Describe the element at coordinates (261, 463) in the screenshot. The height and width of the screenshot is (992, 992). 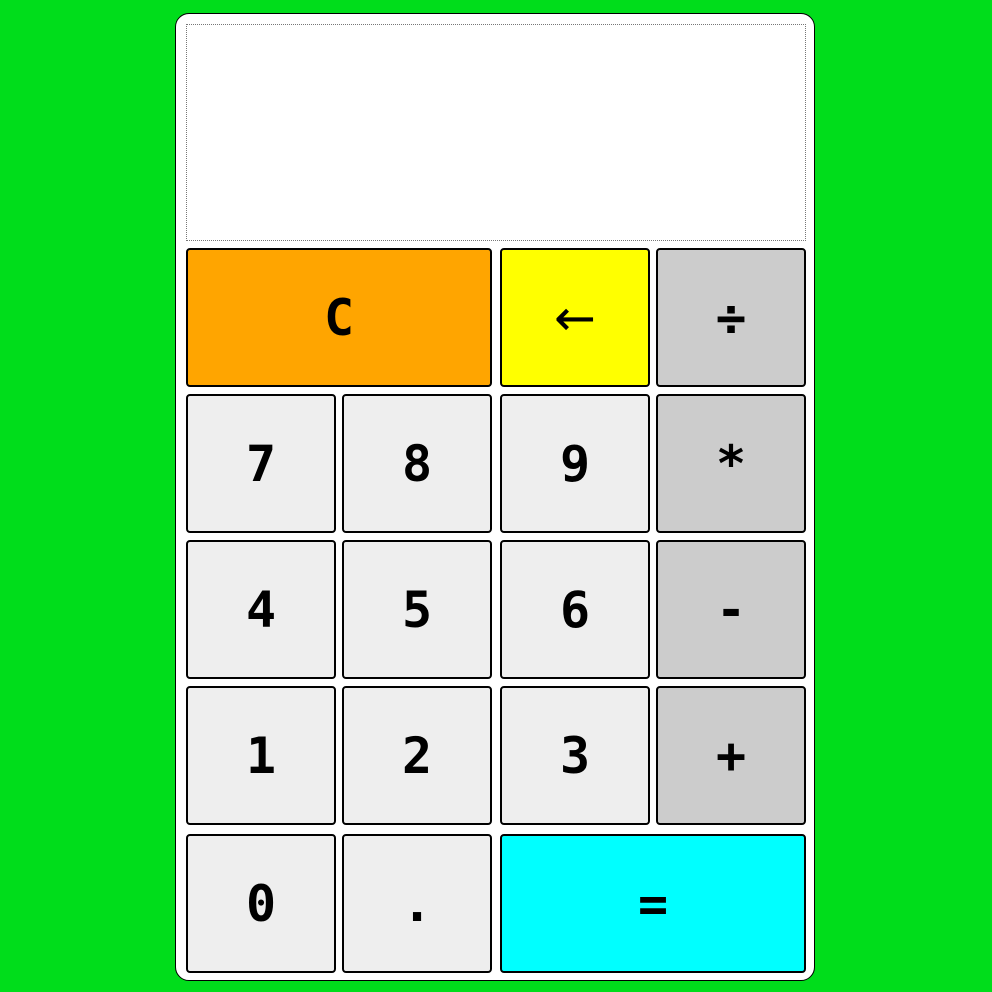
I see `digit-7-button: 7` at that location.